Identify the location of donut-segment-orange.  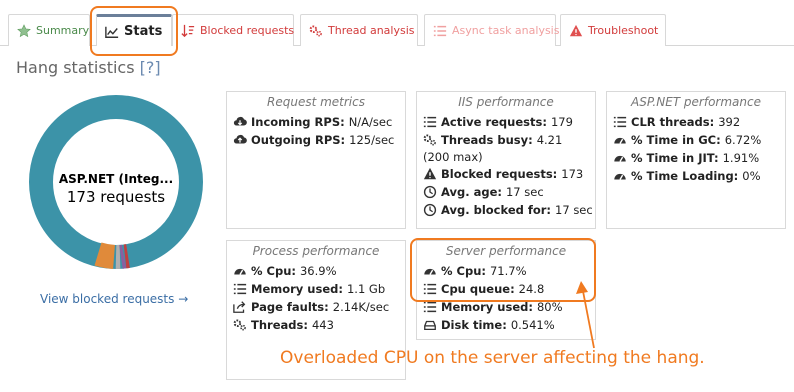
(105, 255).